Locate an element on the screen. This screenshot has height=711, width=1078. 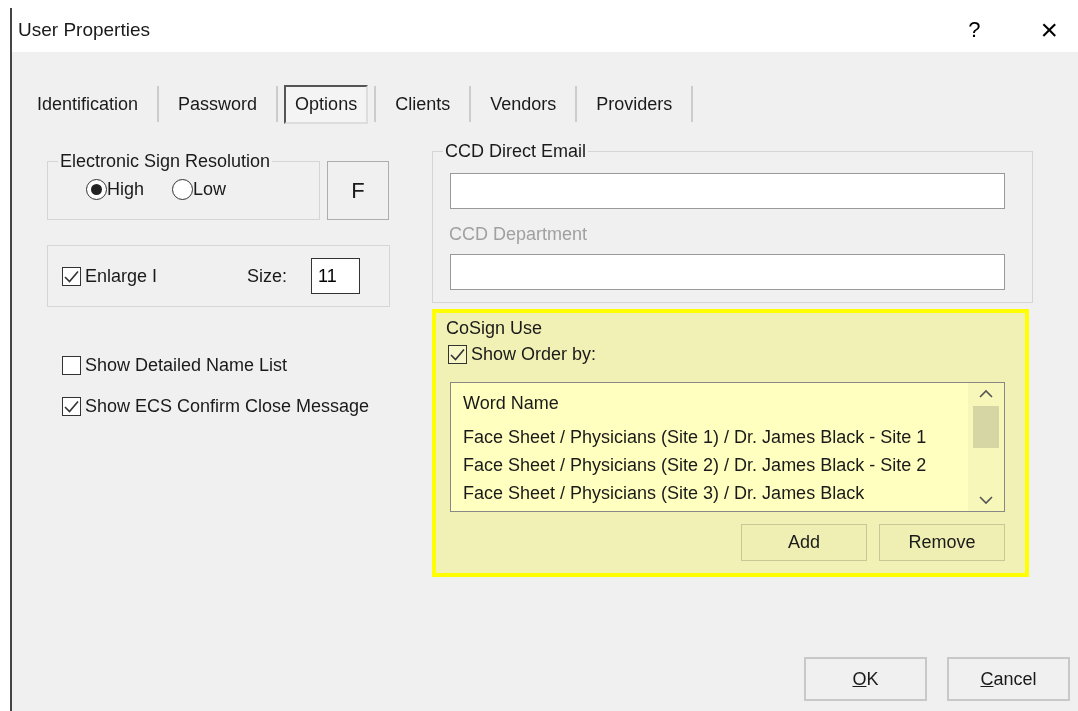
list-row: Face Sheet / Physicians (Site 2) / Dr. James Black - Site 2 is located at coordinates (709, 465).